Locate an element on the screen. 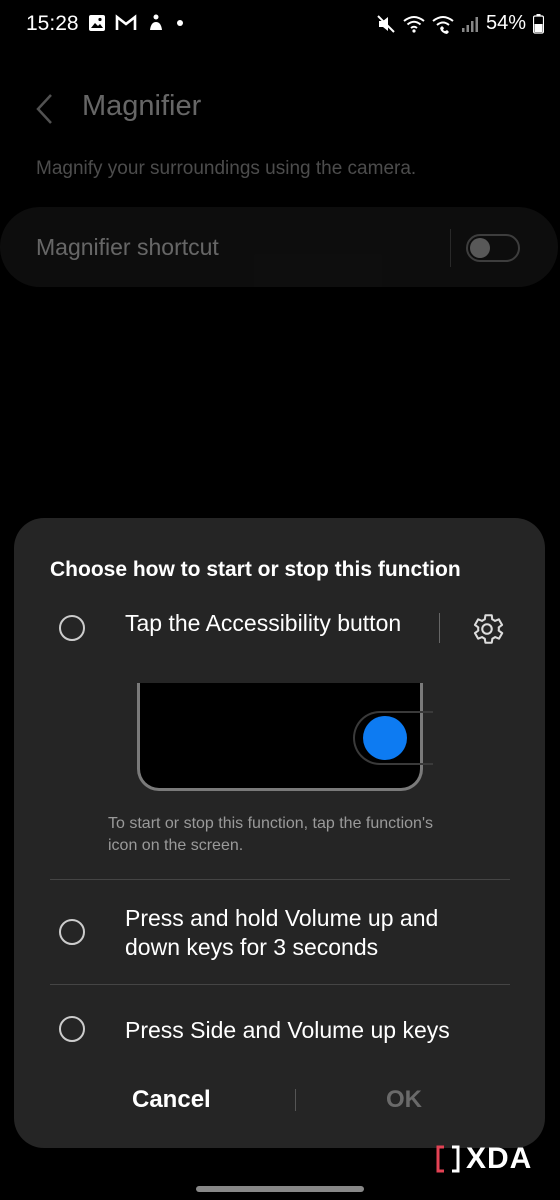 Image resolution: width=560 pixels, height=1200 pixels. gear-icon is located at coordinates (487, 629).